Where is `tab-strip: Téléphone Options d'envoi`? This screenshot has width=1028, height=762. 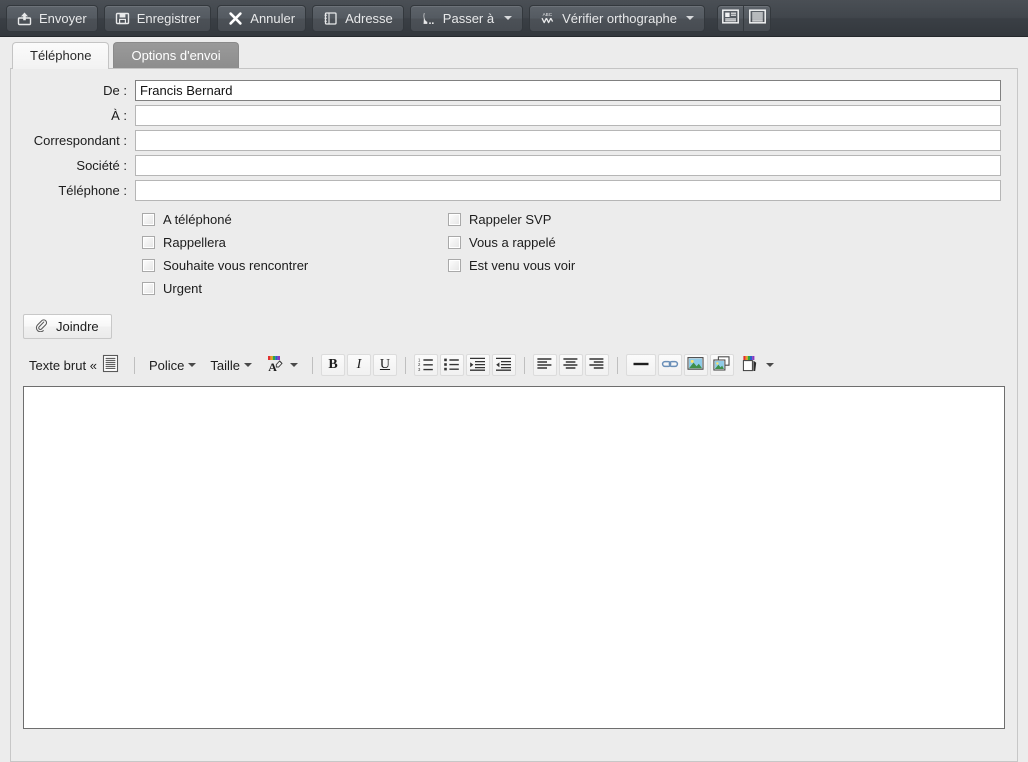 tab-strip: Téléphone Options d'envoi is located at coordinates (514, 53).